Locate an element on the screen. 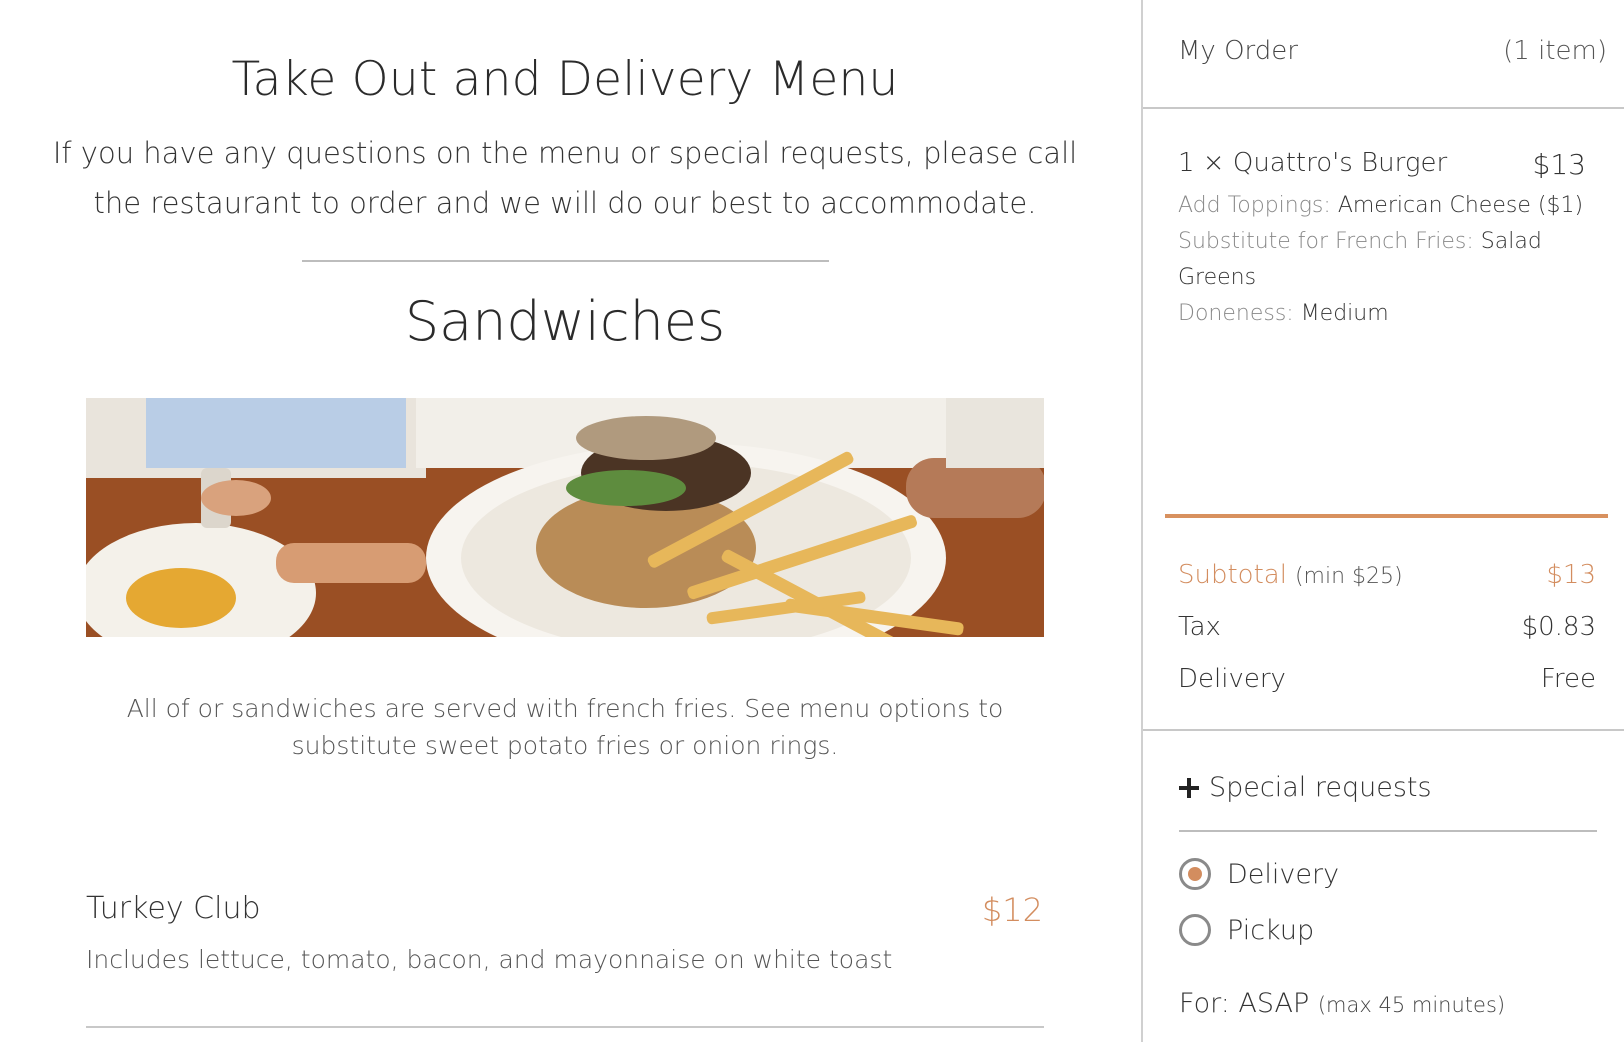 Image resolution: width=1624 pixels, height=1042 pixels. option-value: Medium is located at coordinates (1344, 313).